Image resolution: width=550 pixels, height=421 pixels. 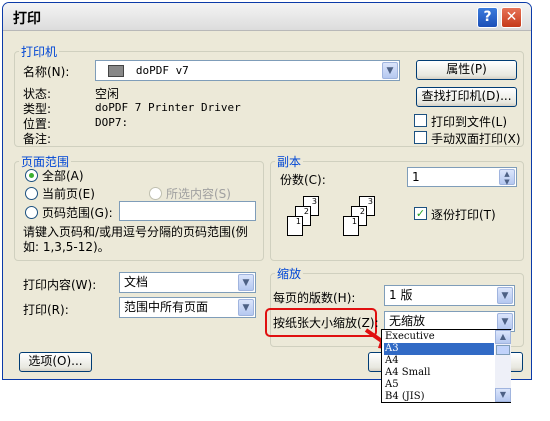 What do you see at coordinates (136, 282) in the screenshot?
I see `print-what-value: 文档` at bounding box center [136, 282].